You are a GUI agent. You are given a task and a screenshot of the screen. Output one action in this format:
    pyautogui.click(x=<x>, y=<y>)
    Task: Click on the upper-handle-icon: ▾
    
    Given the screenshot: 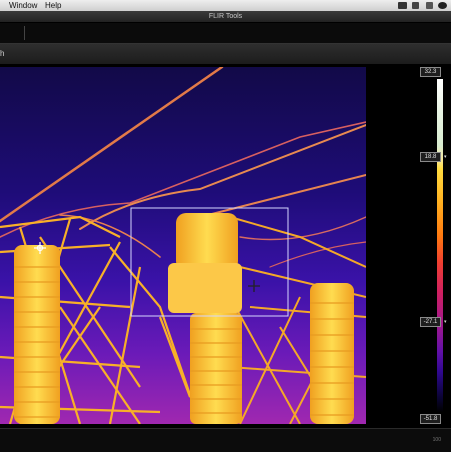 What is the action you would take?
    pyautogui.click(x=446, y=157)
    